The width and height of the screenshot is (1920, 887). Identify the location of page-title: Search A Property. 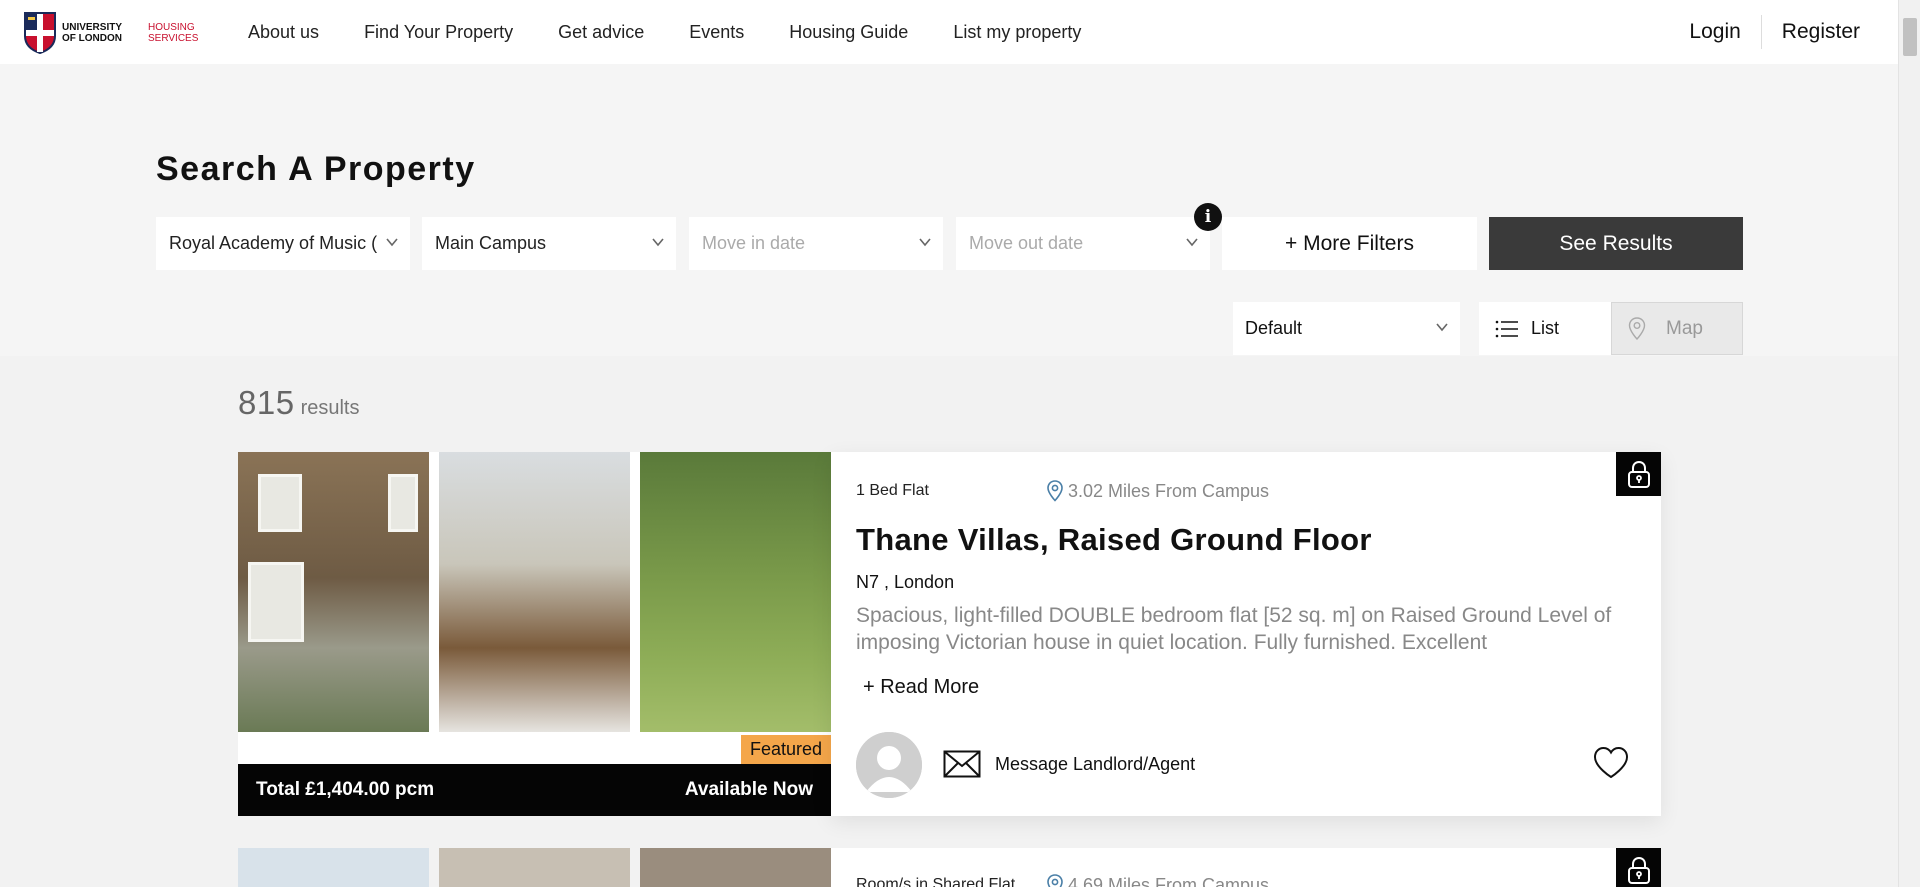
(316, 169).